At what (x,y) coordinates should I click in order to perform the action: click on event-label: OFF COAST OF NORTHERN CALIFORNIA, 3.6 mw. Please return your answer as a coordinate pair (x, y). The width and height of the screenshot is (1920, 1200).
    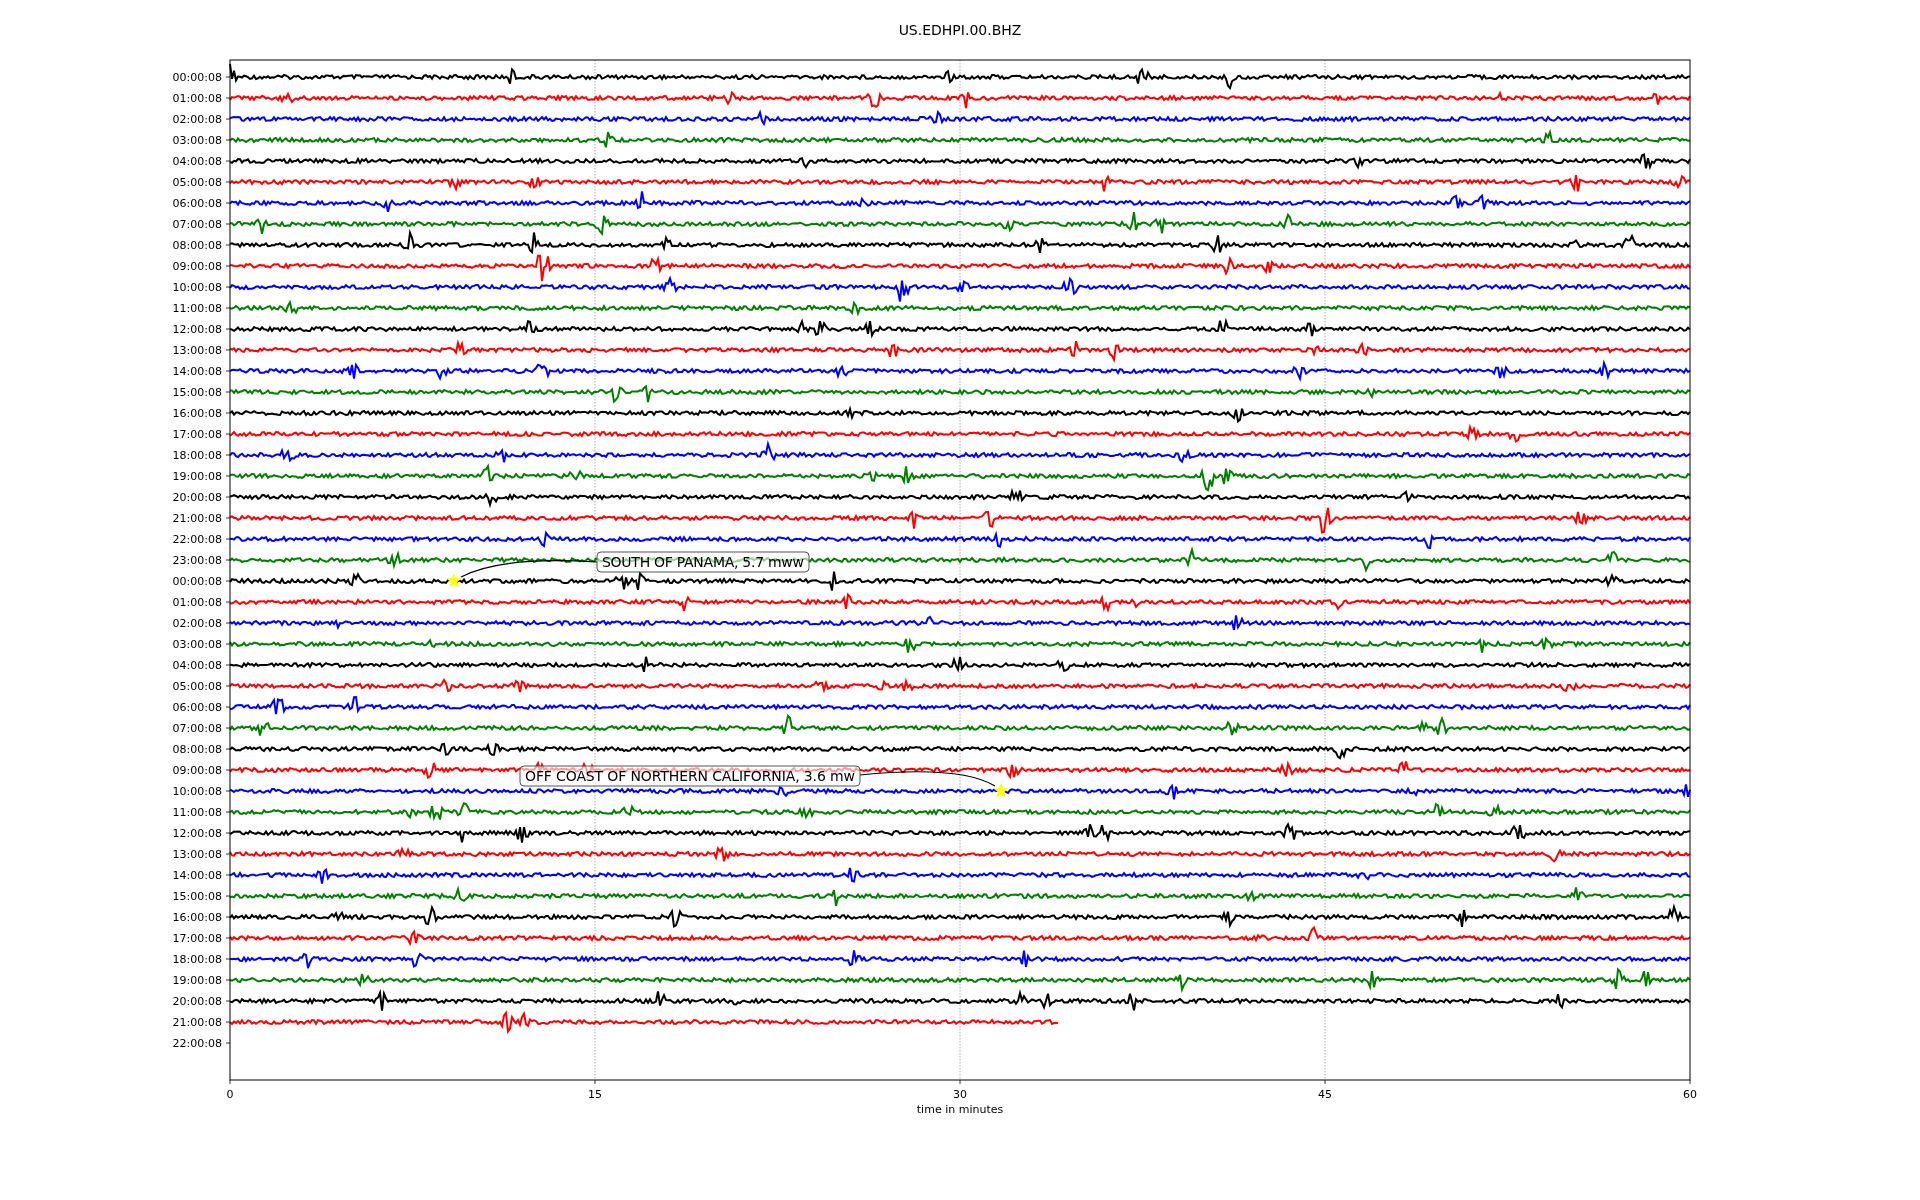
    Looking at the image, I should click on (690, 776).